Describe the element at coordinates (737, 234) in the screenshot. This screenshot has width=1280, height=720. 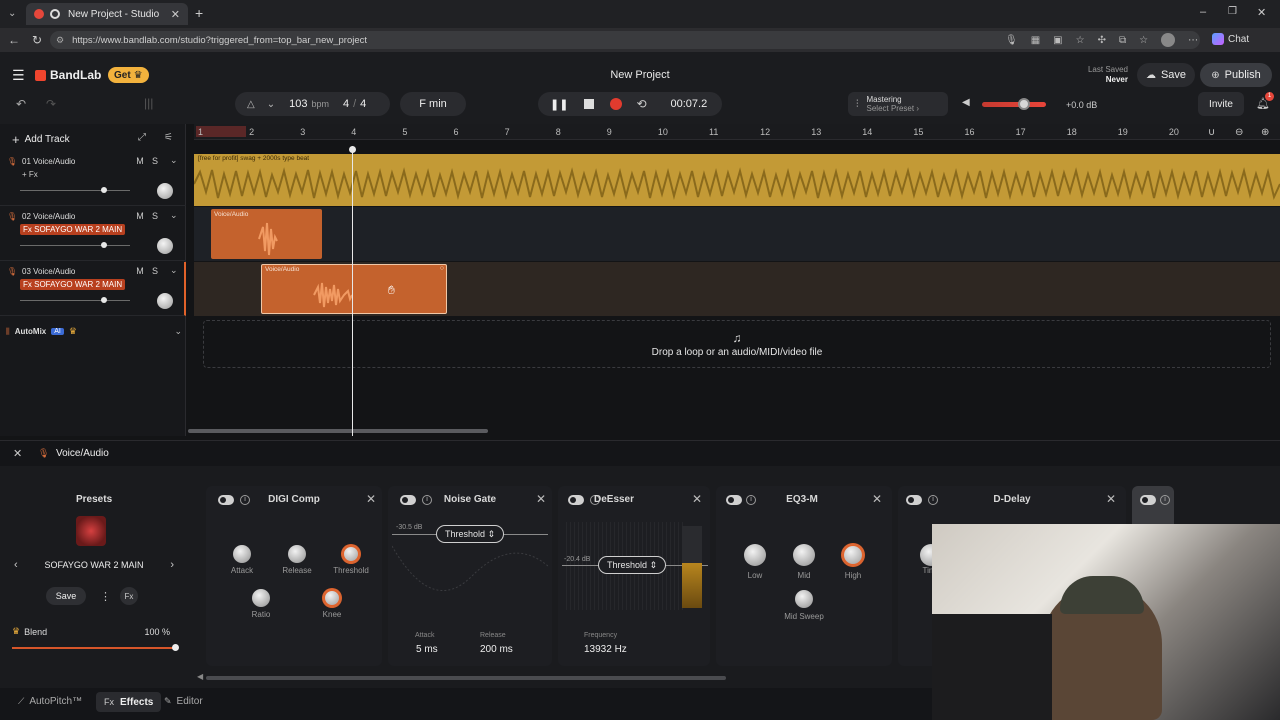
I see `track-lane: Voice/Audio` at that location.